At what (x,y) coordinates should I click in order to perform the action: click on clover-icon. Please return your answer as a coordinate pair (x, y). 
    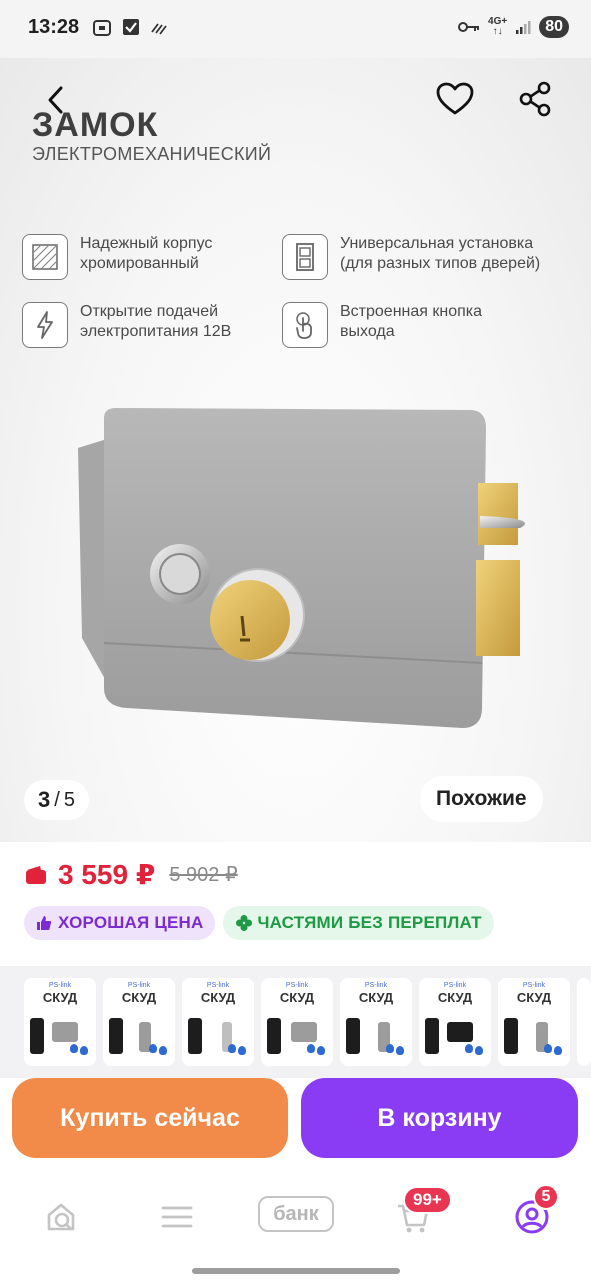
    Looking at the image, I should click on (244, 923).